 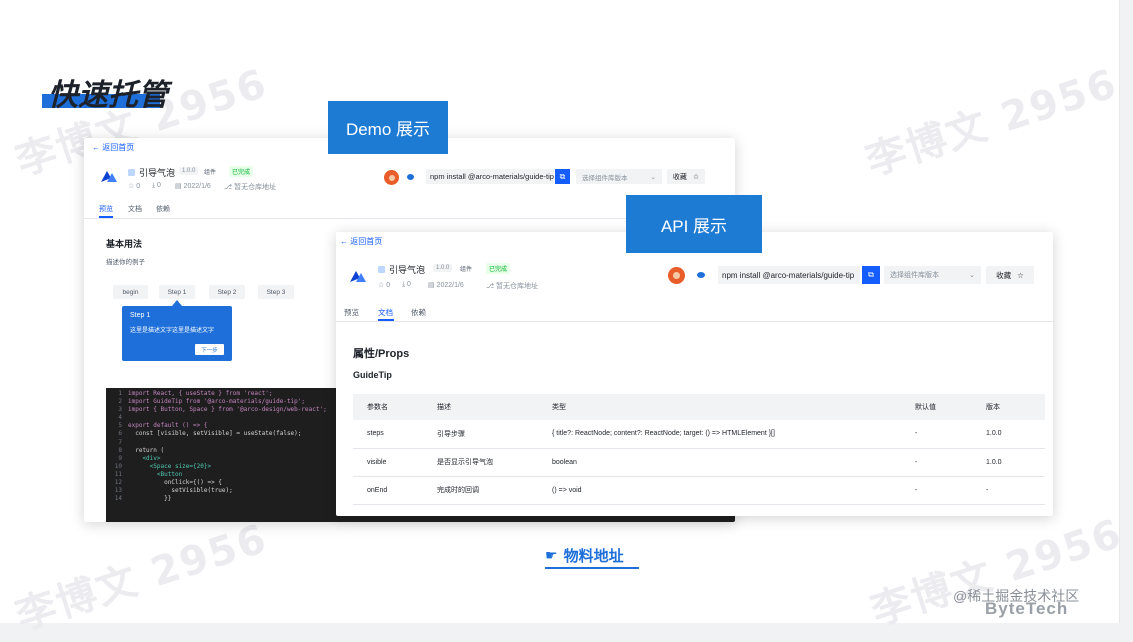 What do you see at coordinates (120, 442) in the screenshot?
I see `line-number: 7` at bounding box center [120, 442].